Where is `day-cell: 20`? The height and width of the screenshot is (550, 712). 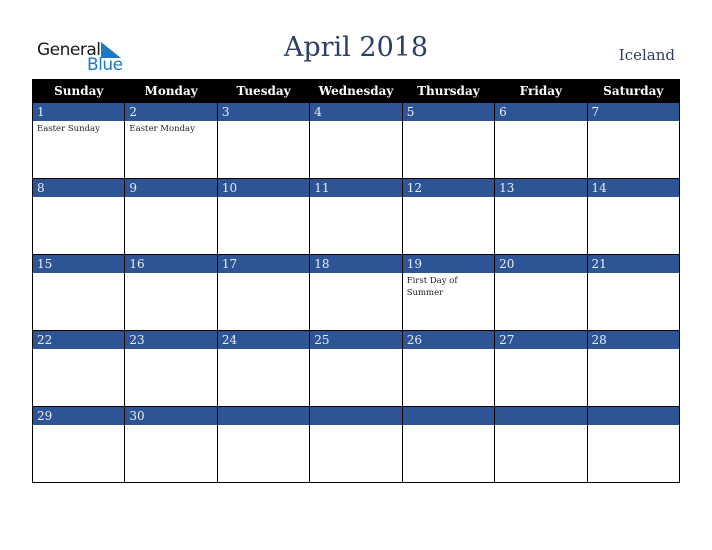
day-cell: 20 is located at coordinates (541, 292).